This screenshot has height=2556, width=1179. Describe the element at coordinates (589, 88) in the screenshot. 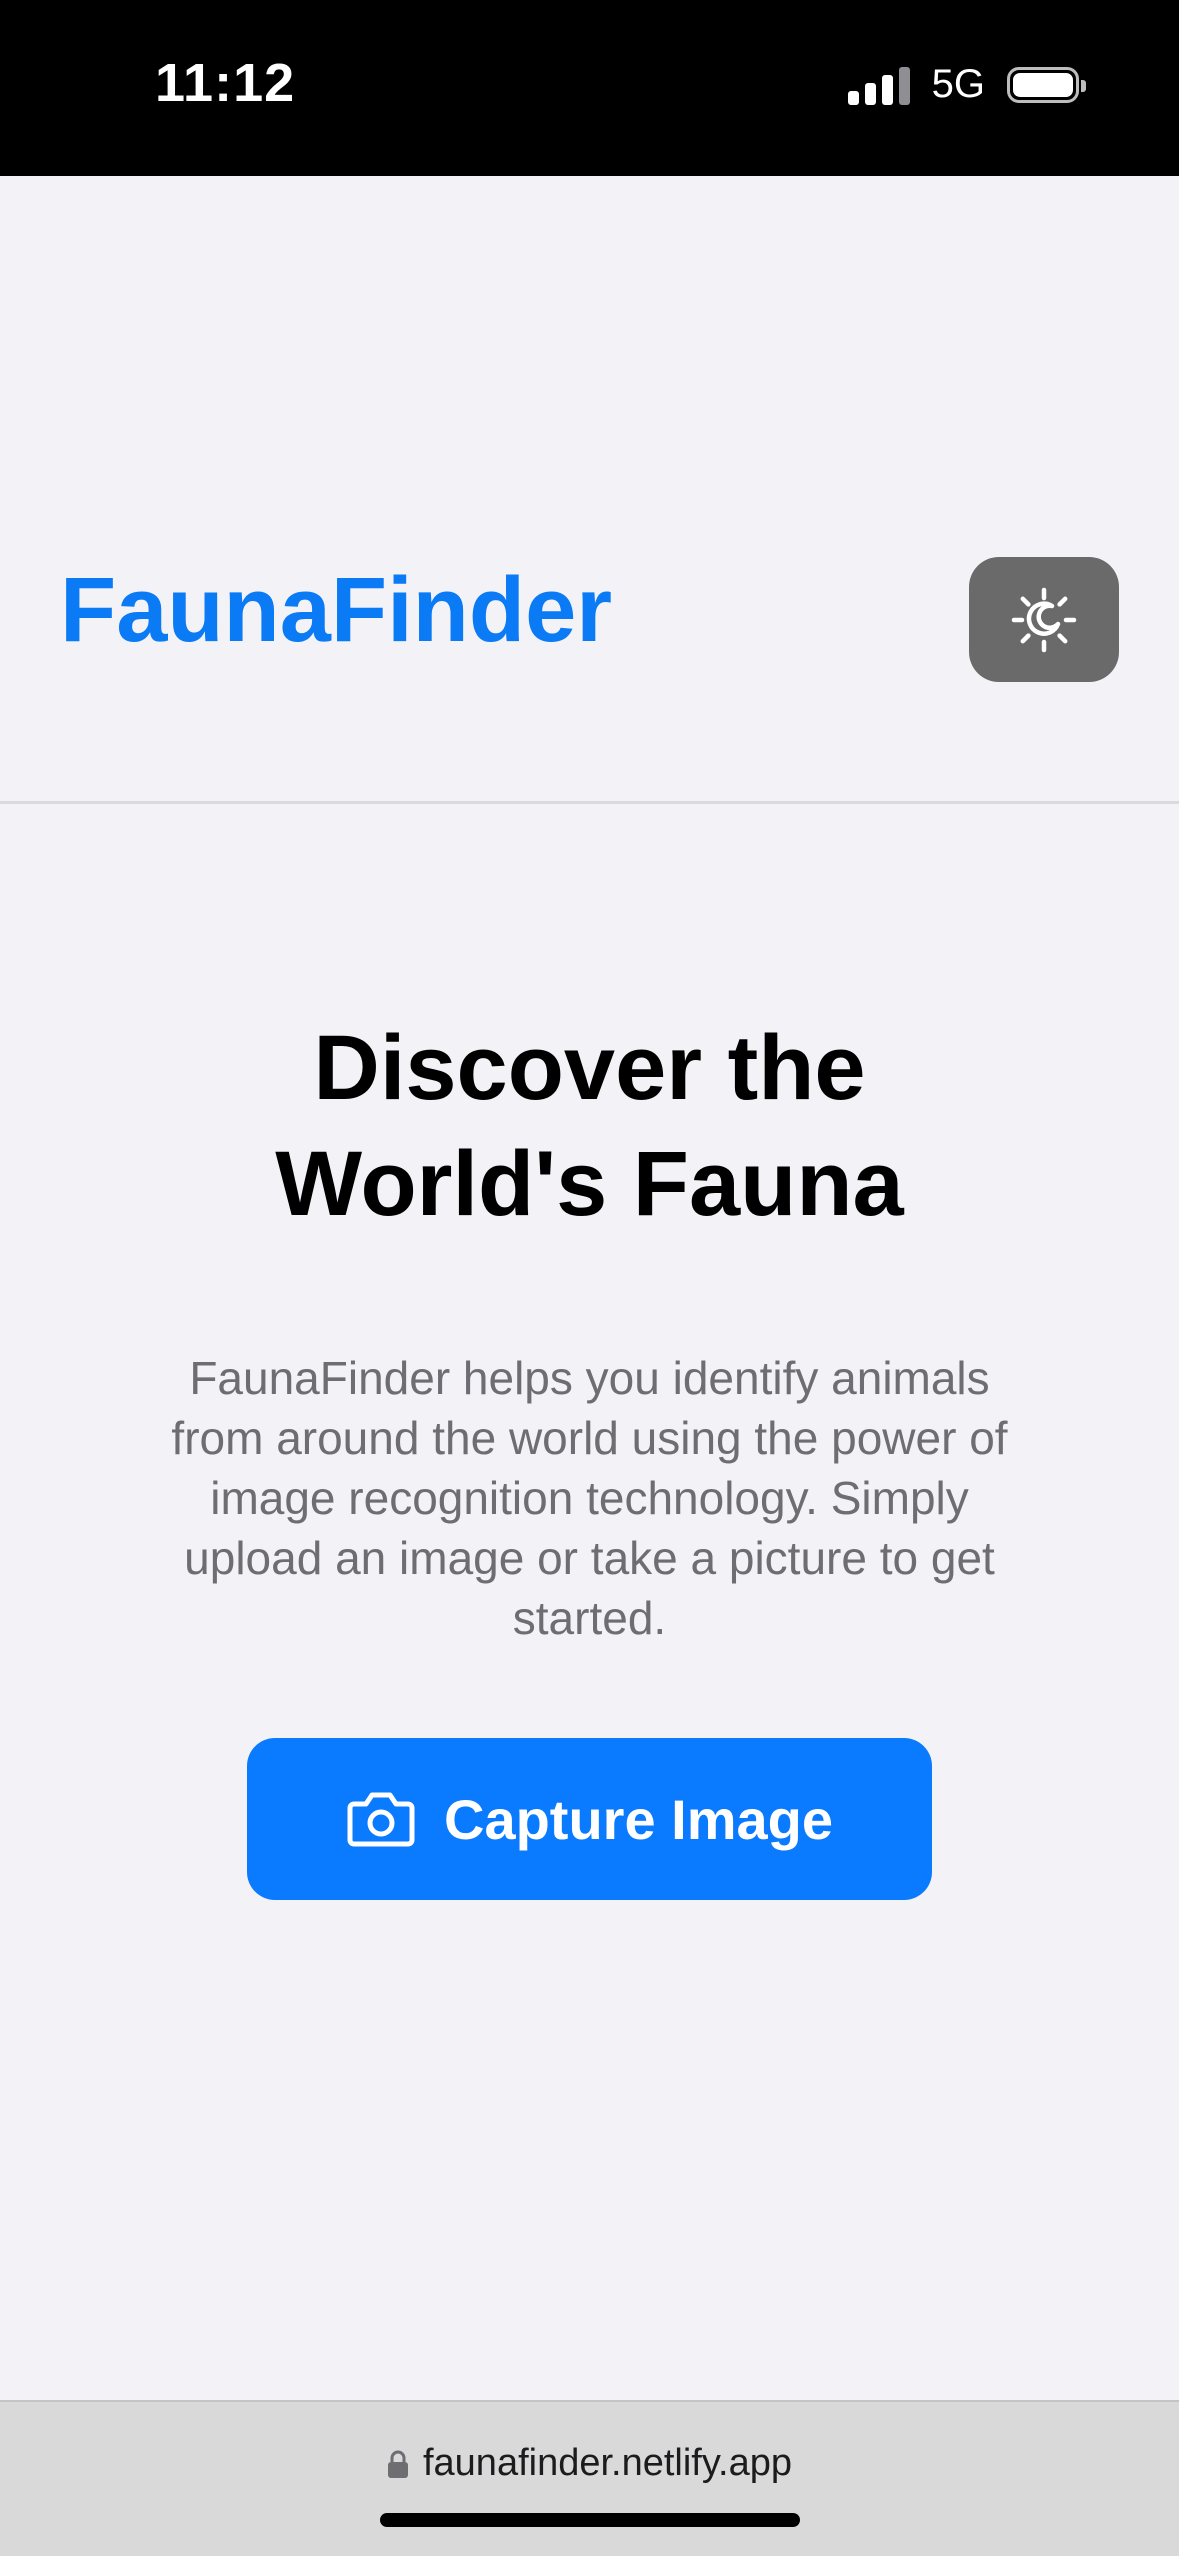

I see `status-bar: 11:12 5G` at that location.